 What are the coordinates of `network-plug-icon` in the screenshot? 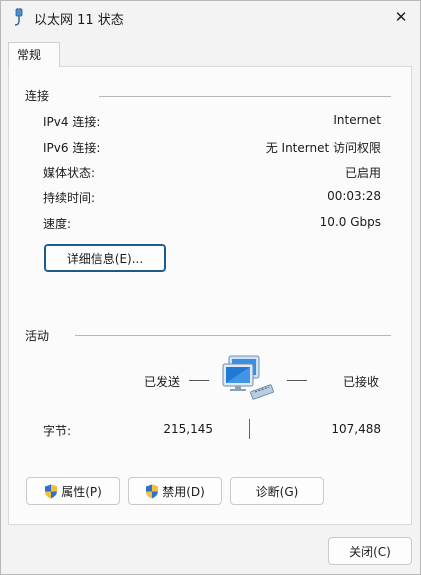 It's located at (18, 17).